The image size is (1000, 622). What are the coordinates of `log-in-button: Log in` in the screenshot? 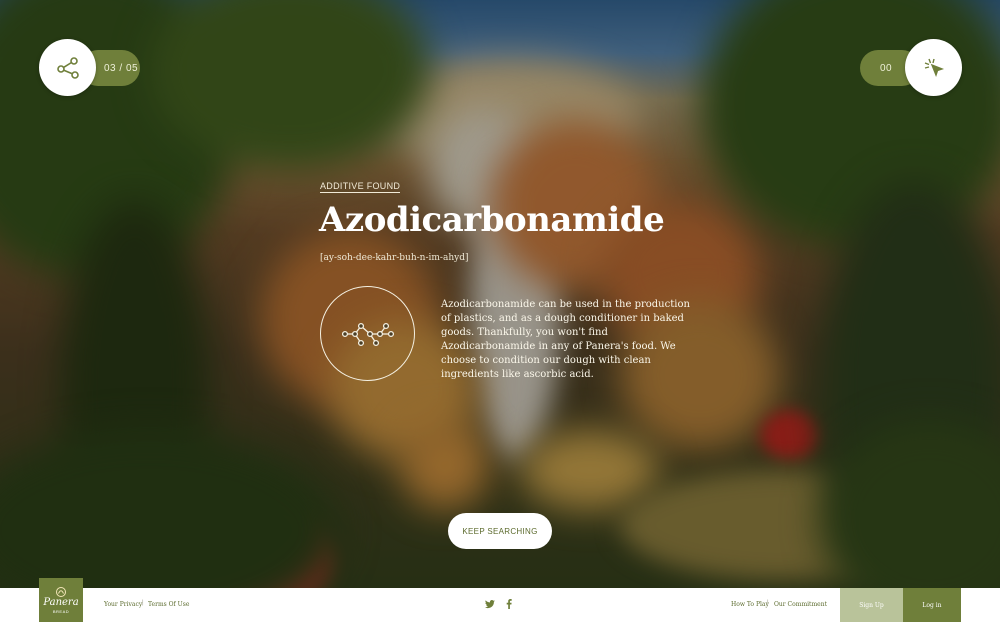 It's located at (932, 605).